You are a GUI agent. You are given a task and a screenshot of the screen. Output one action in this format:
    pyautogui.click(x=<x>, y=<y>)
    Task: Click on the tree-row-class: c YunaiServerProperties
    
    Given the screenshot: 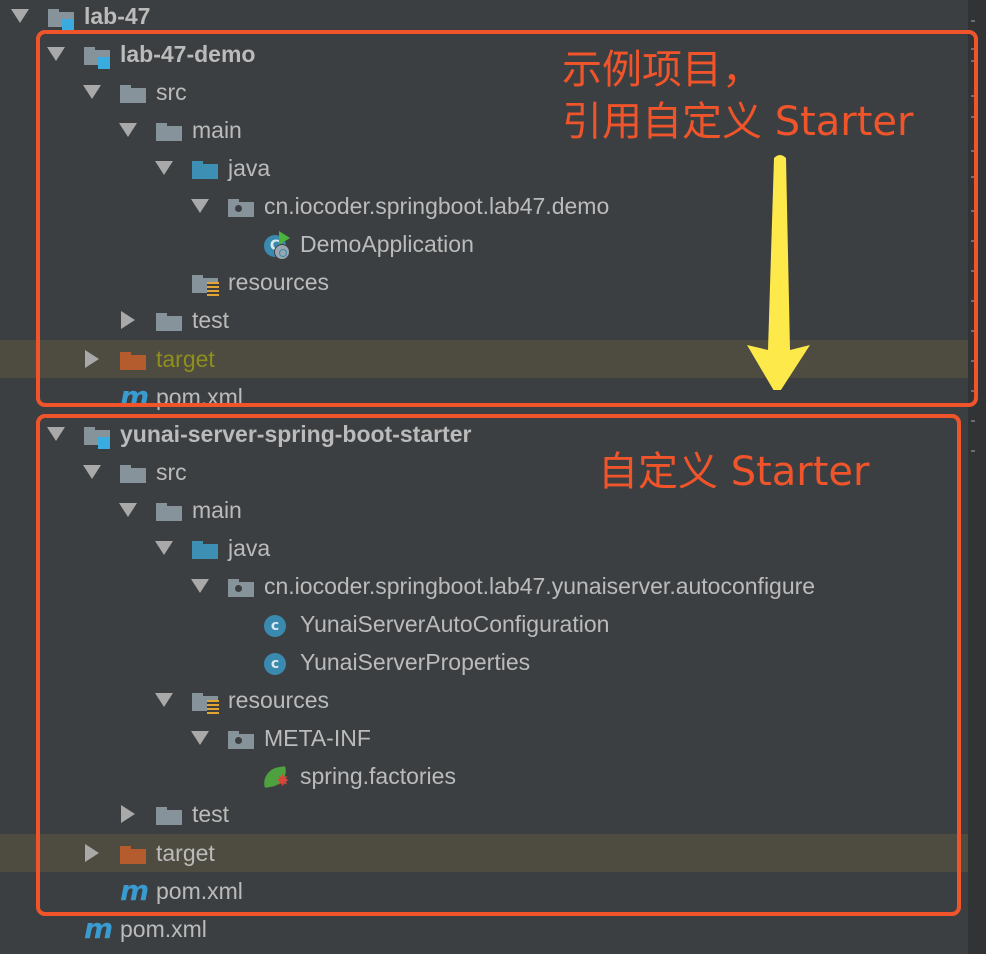 What is the action you would take?
    pyautogui.click(x=484, y=662)
    